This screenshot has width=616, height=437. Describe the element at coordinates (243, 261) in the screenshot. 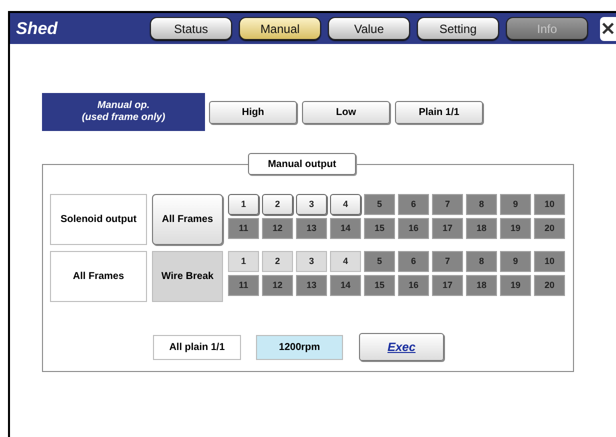

I see `frame-cell: 1` at that location.